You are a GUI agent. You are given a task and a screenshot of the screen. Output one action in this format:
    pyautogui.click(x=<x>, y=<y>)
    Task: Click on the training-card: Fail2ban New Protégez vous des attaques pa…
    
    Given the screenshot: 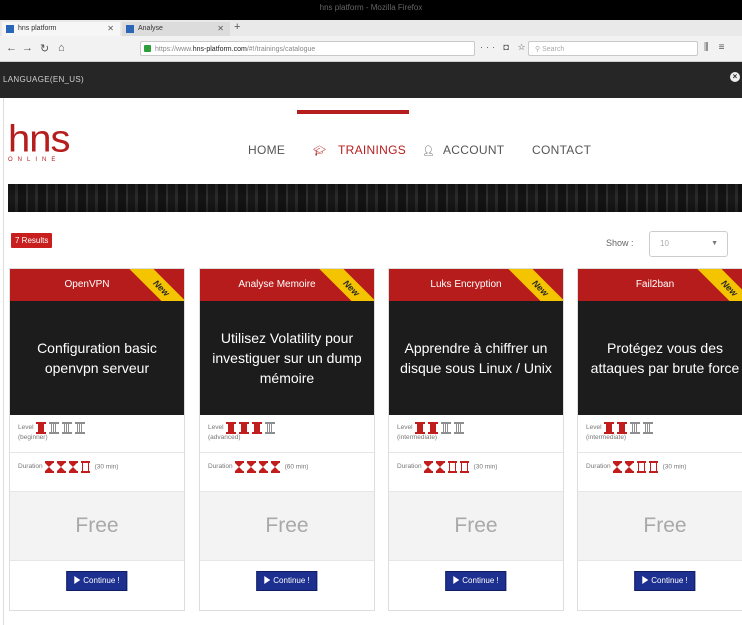 What is the action you would take?
    pyautogui.click(x=659, y=439)
    